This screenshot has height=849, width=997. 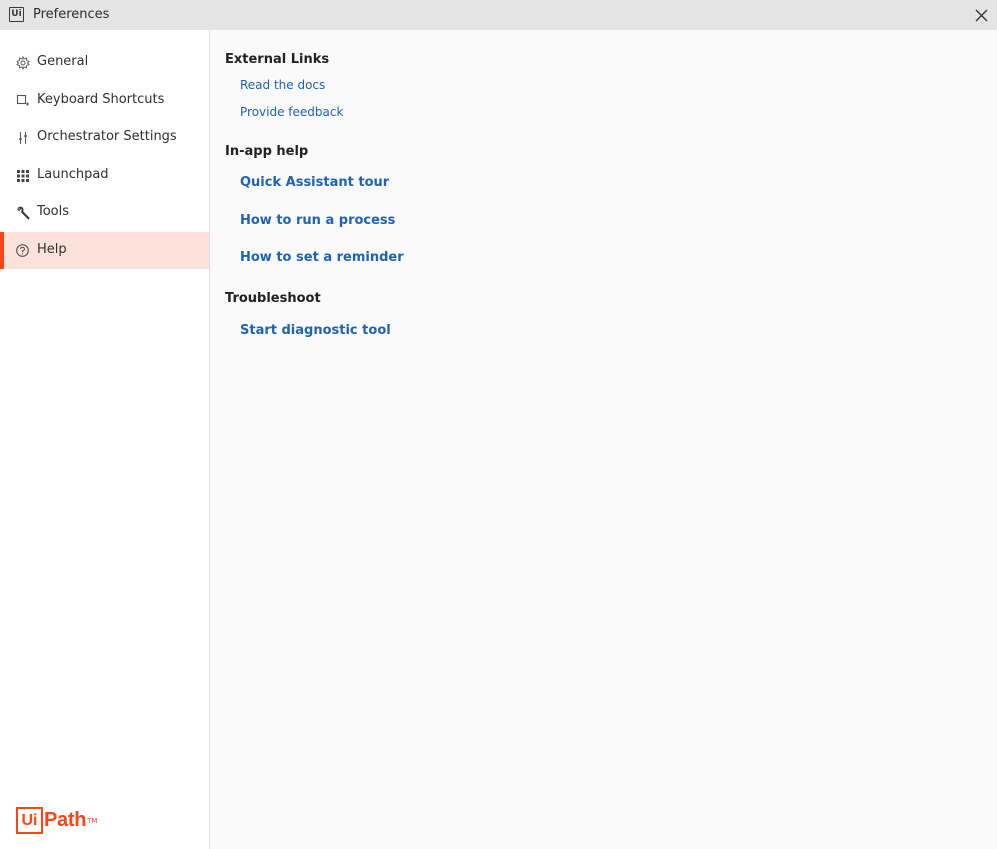 I want to click on provide-feedback-link: Provide feedback, so click(x=291, y=112).